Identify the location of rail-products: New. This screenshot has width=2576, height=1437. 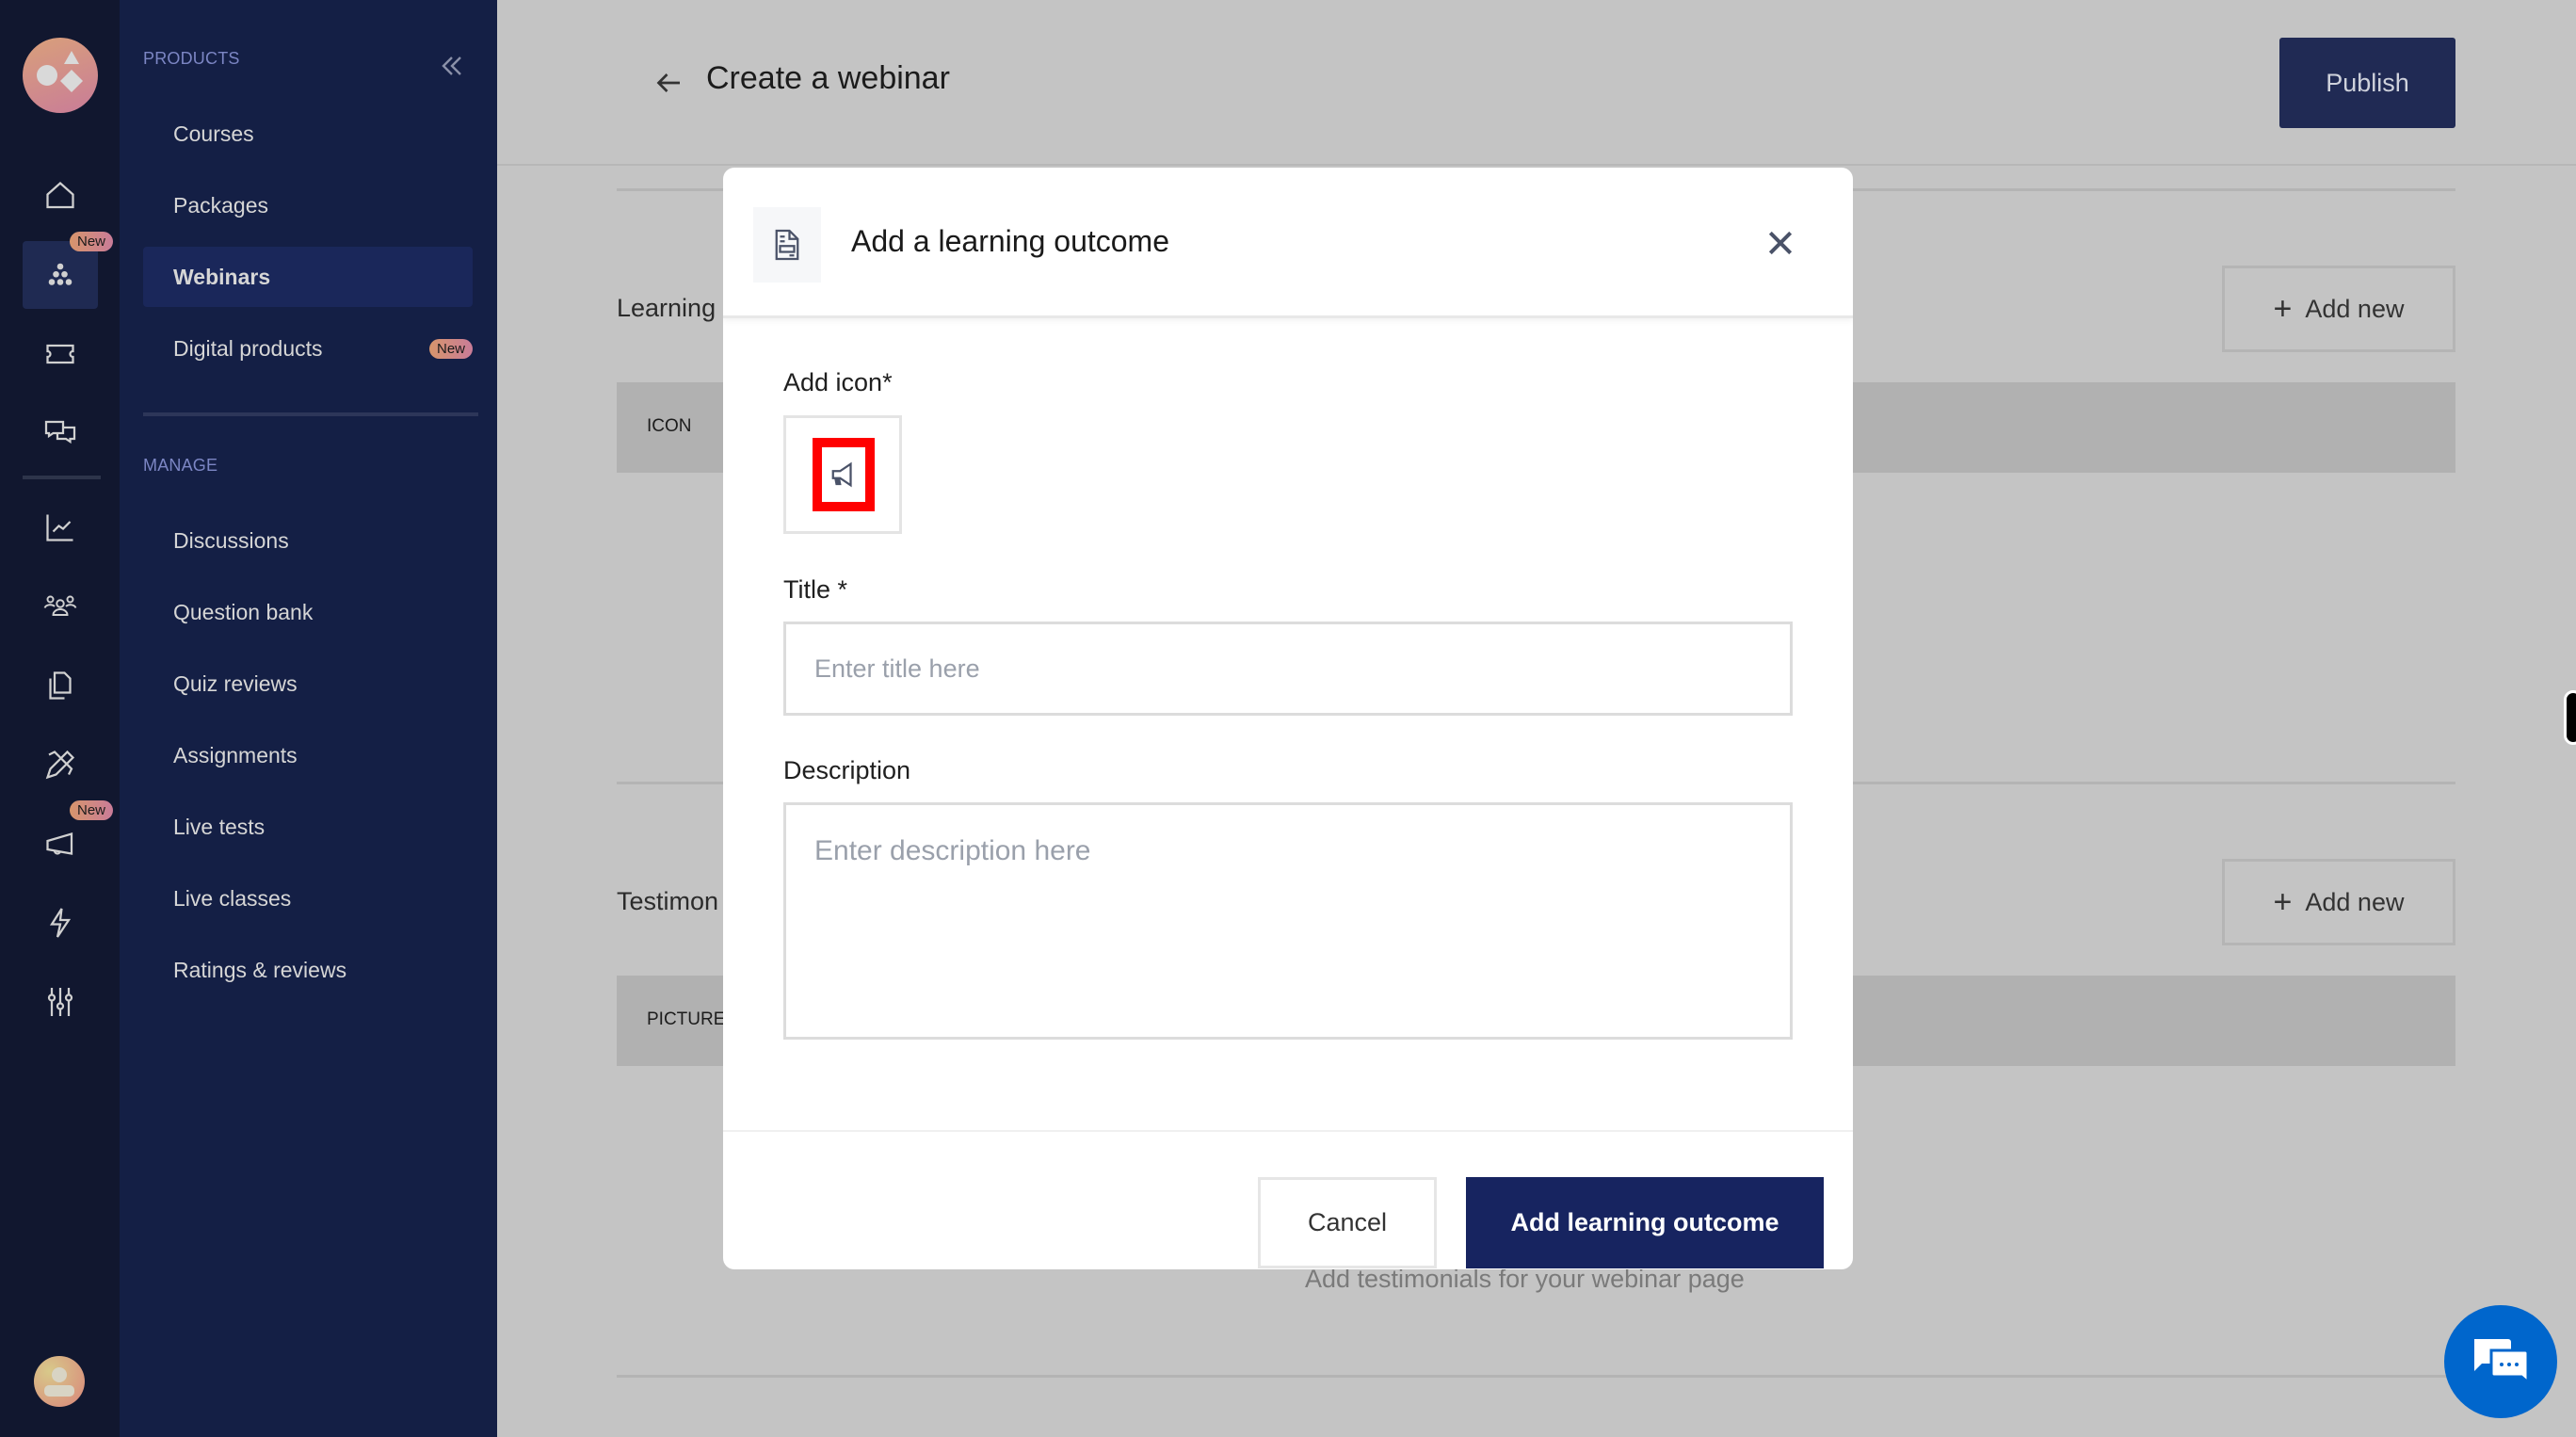
(68, 270).